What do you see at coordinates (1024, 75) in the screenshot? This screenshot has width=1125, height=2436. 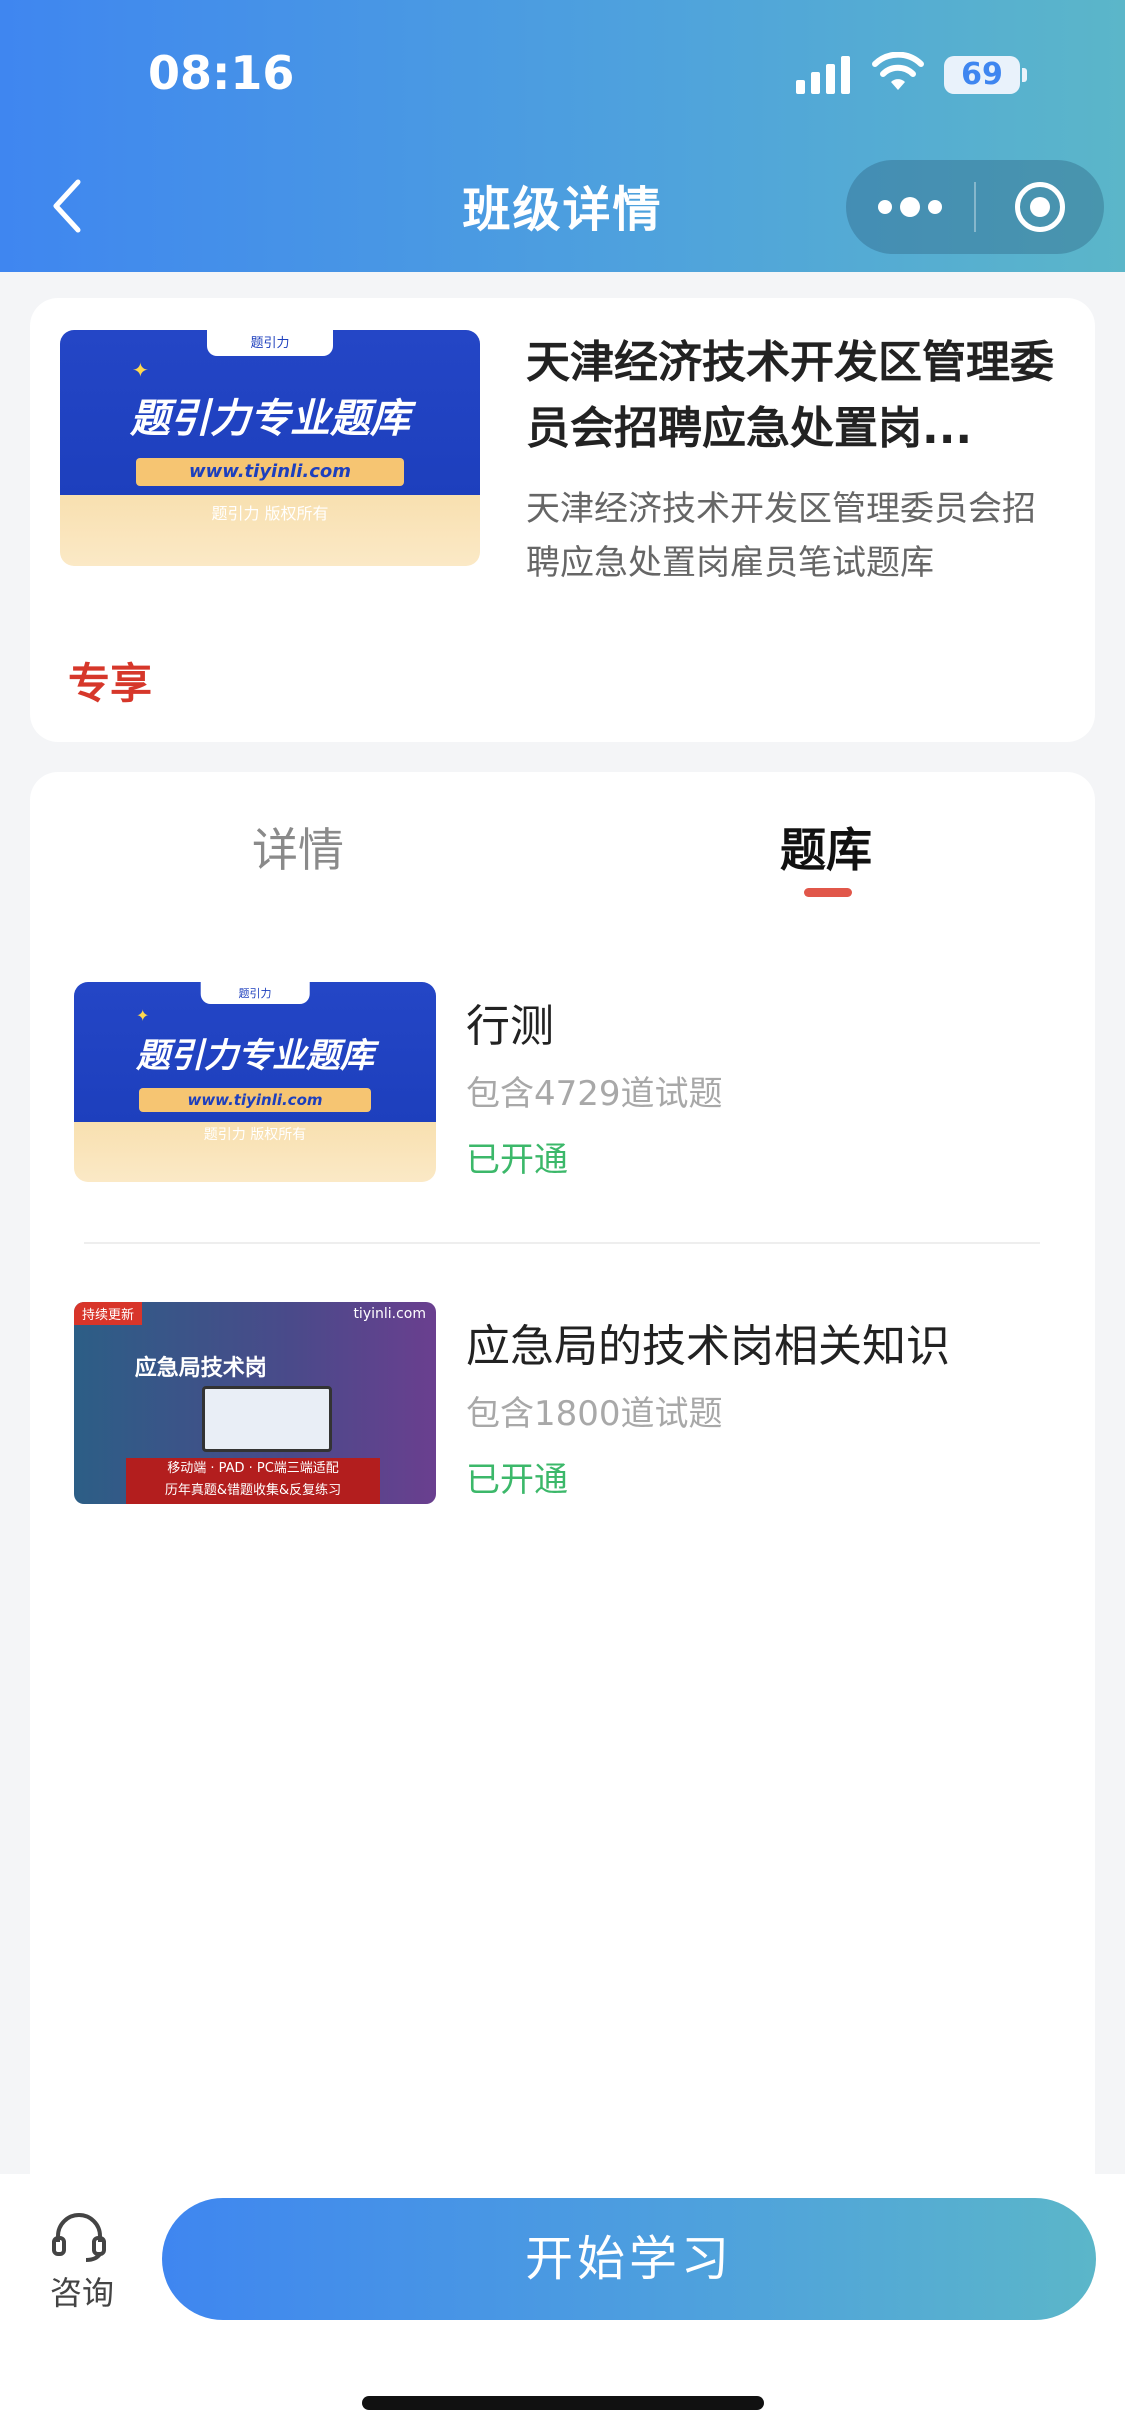 I see `battery-cap` at bounding box center [1024, 75].